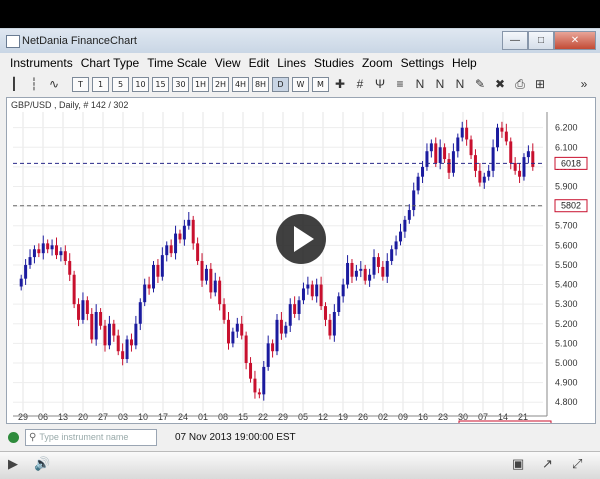 The width and height of the screenshot is (600, 479). What do you see at coordinates (14, 84) in the screenshot?
I see `candlestick-chart-icon: ┃` at bounding box center [14, 84].